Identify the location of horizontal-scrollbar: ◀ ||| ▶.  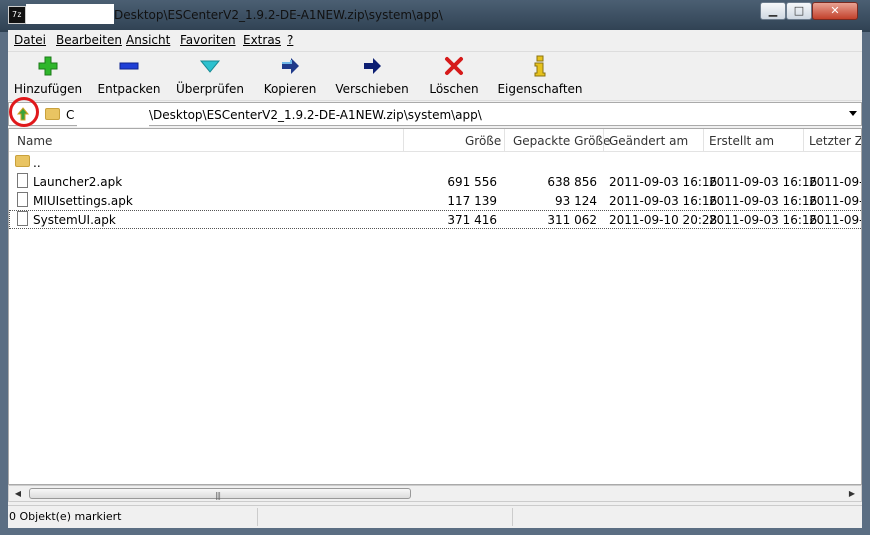
(435, 493).